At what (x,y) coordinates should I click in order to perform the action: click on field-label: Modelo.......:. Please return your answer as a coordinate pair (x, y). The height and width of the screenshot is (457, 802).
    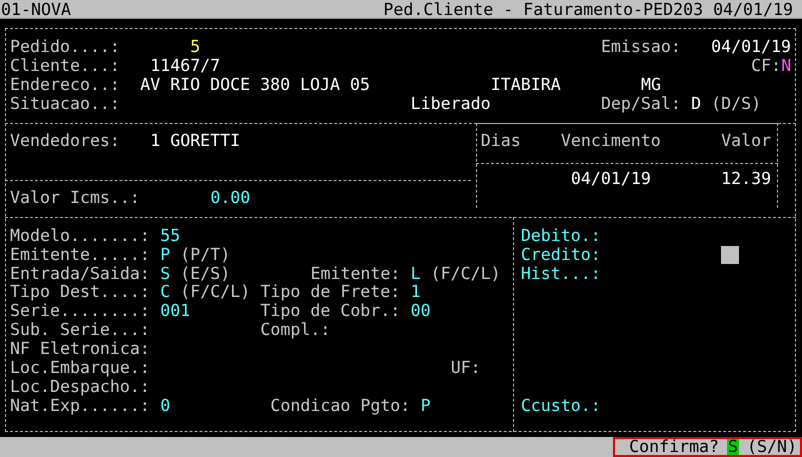
    Looking at the image, I should click on (80, 236).